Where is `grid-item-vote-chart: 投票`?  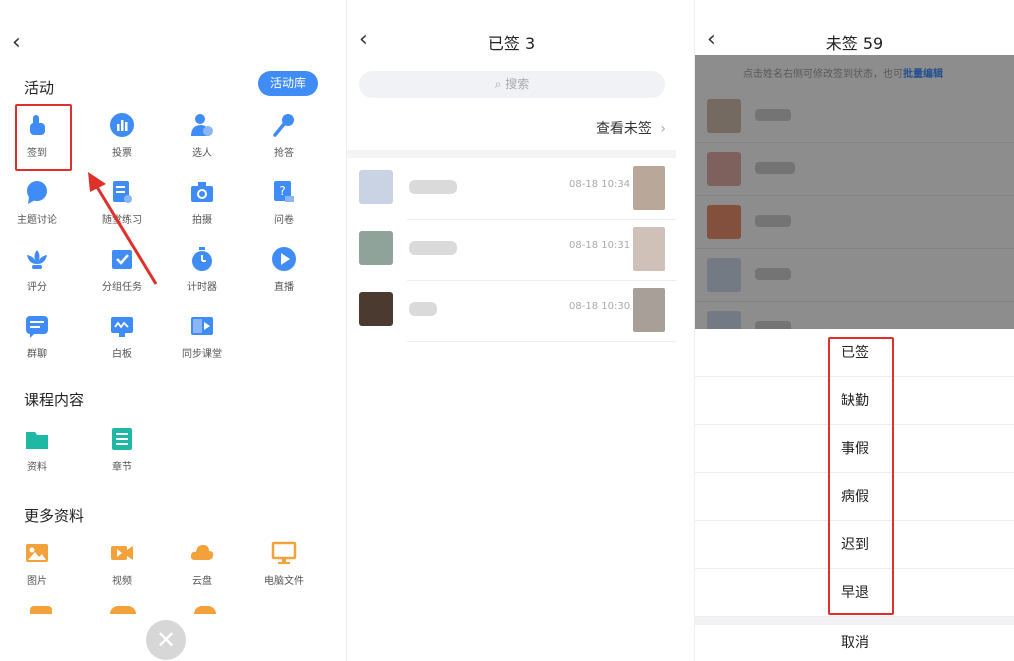 grid-item-vote-chart: 投票 is located at coordinates (122, 135).